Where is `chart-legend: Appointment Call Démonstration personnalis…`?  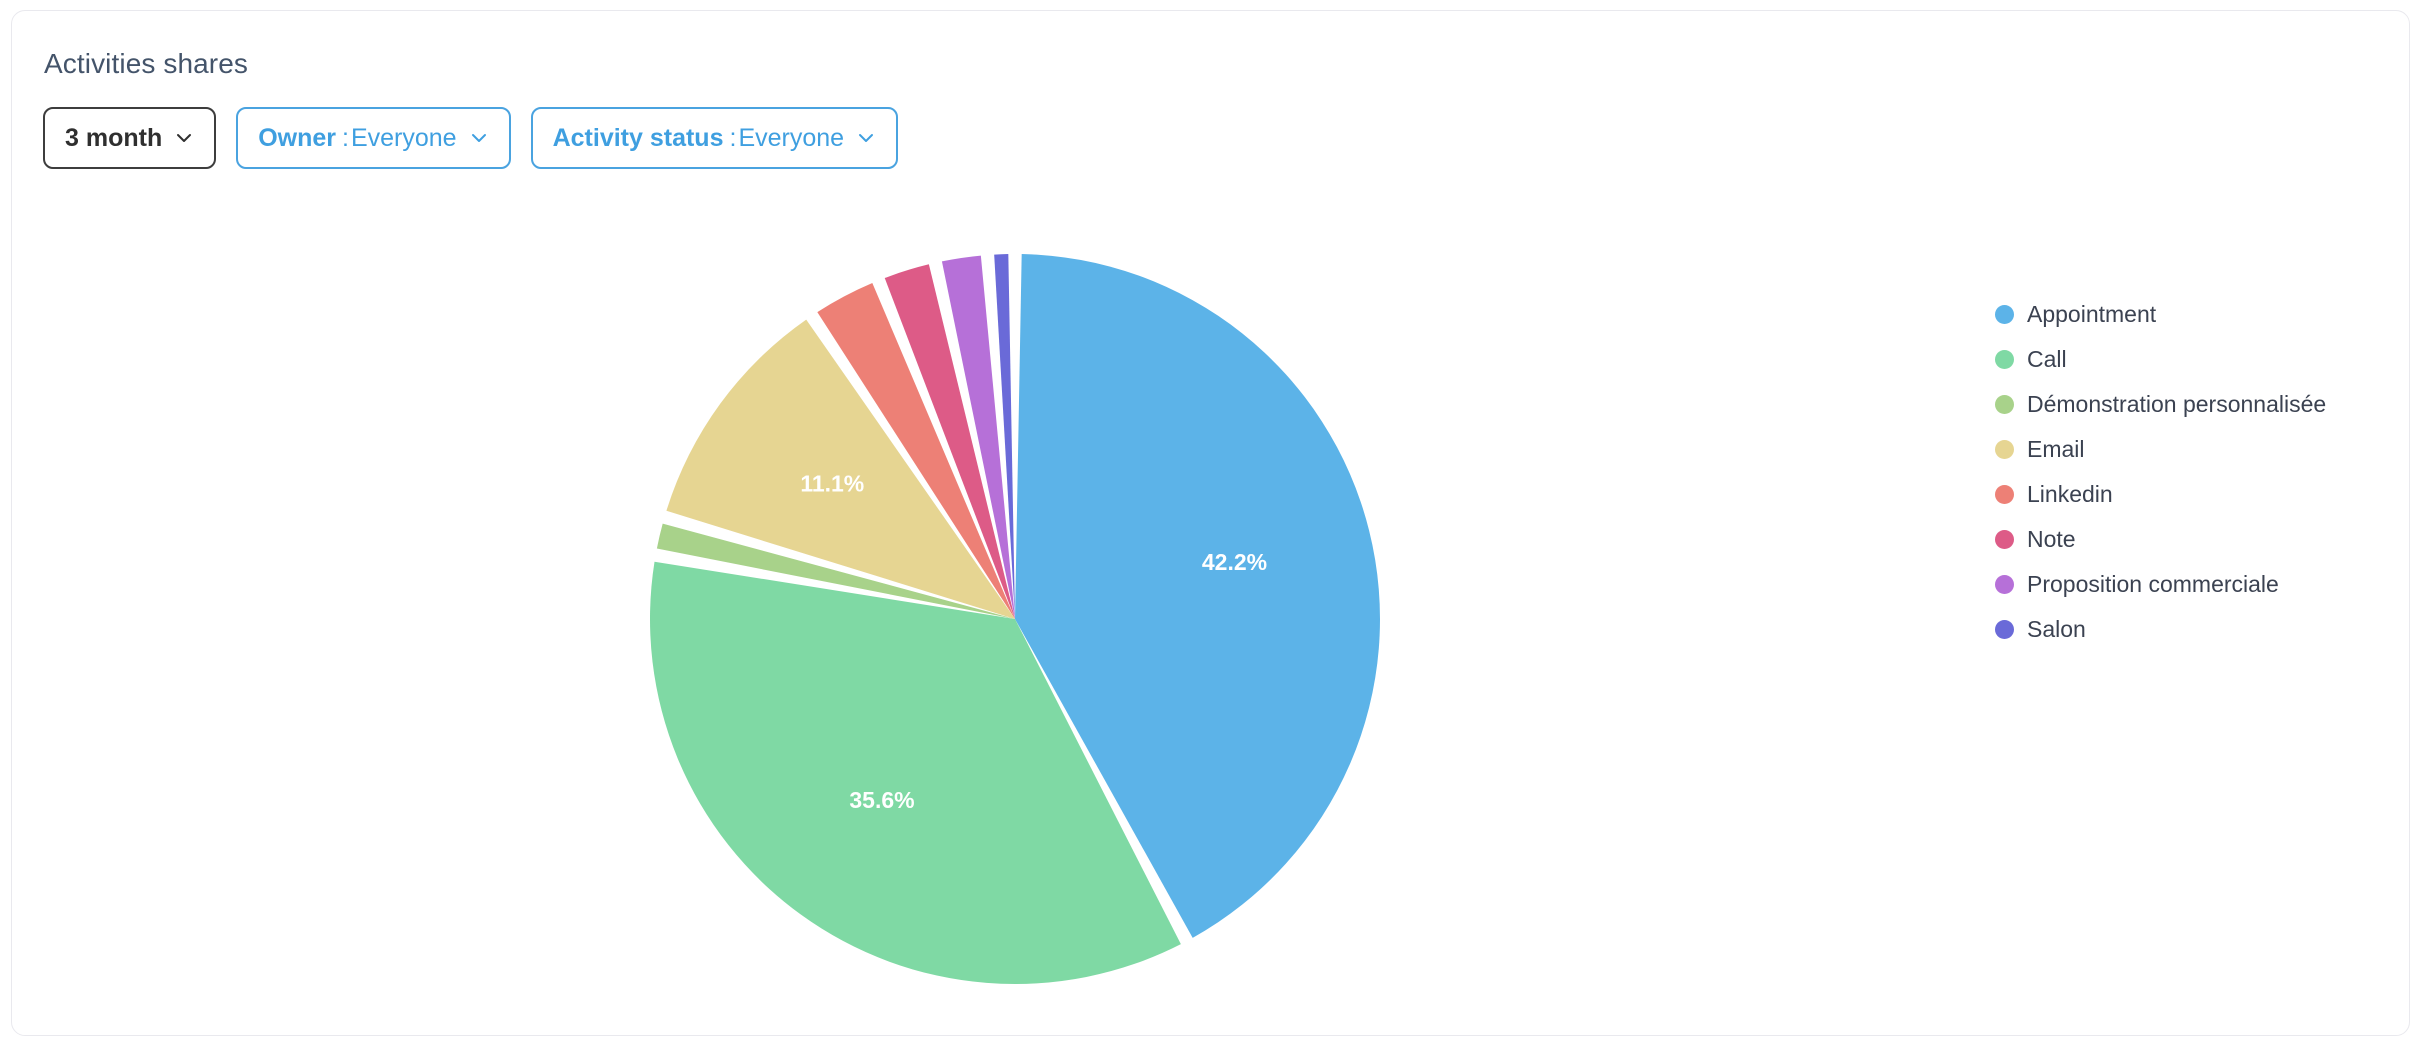 chart-legend: Appointment Call Démonstration personnalis… is located at coordinates (2160, 472).